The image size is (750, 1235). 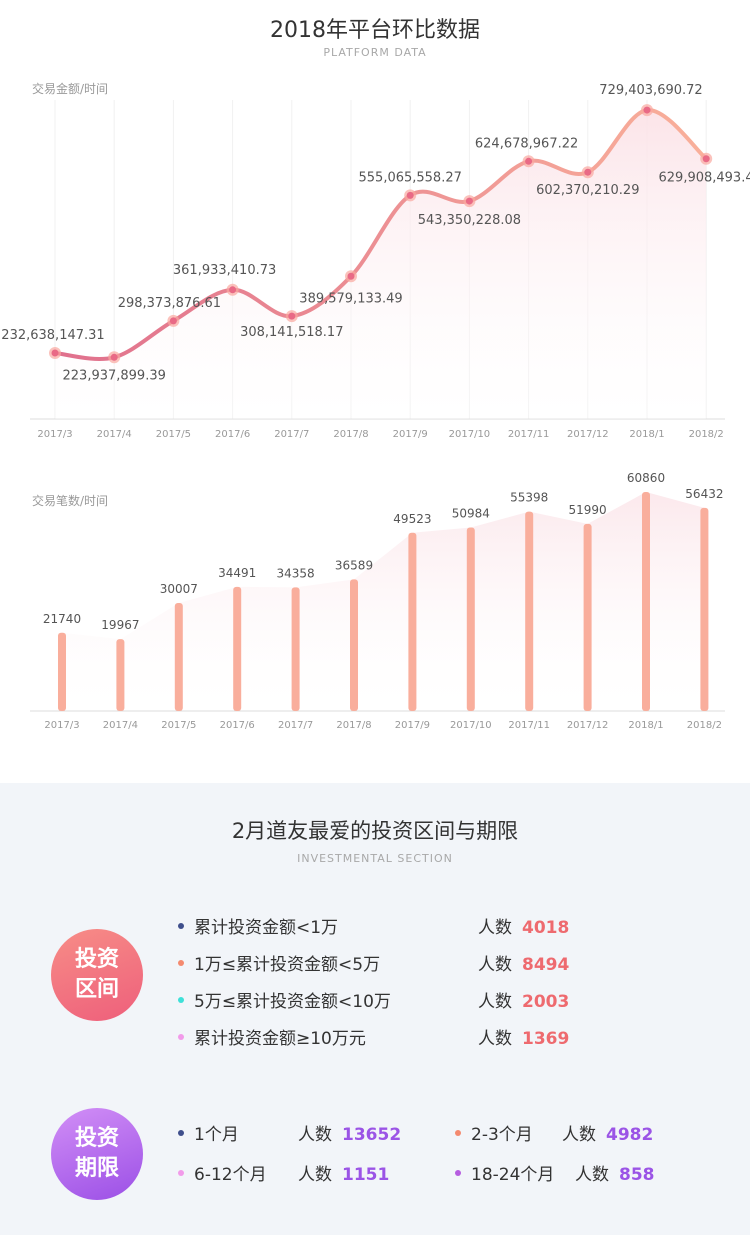 I want to click on term-badge-line1: 投资, so click(x=96, y=1138).